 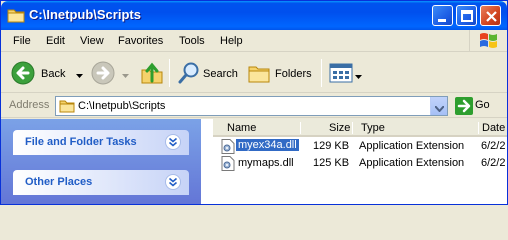 What do you see at coordinates (488, 40) in the screenshot?
I see `windows-logo-icon` at bounding box center [488, 40].